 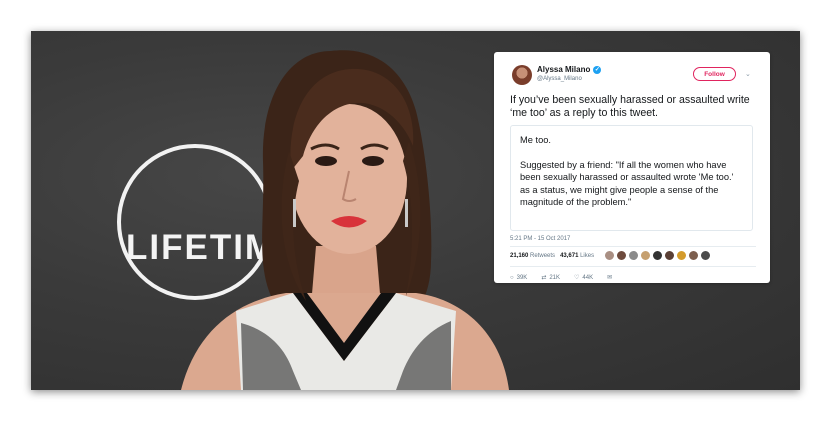 I want to click on message-action: ✉, so click(x=609, y=277).